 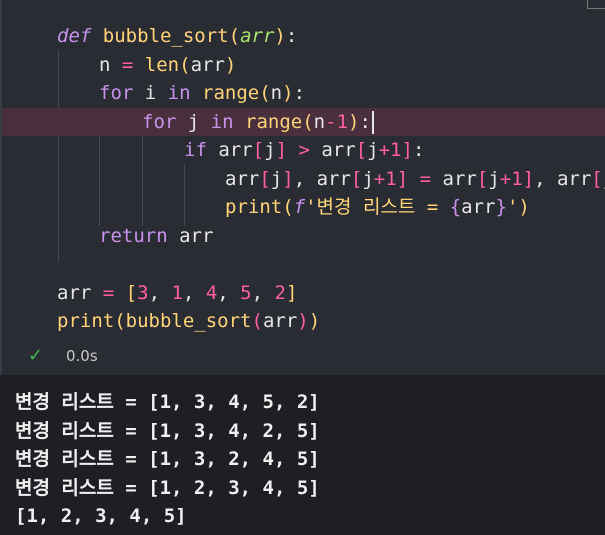 I want to click on code-line-highlighted: for j in range(n-1):, so click(x=303, y=122).